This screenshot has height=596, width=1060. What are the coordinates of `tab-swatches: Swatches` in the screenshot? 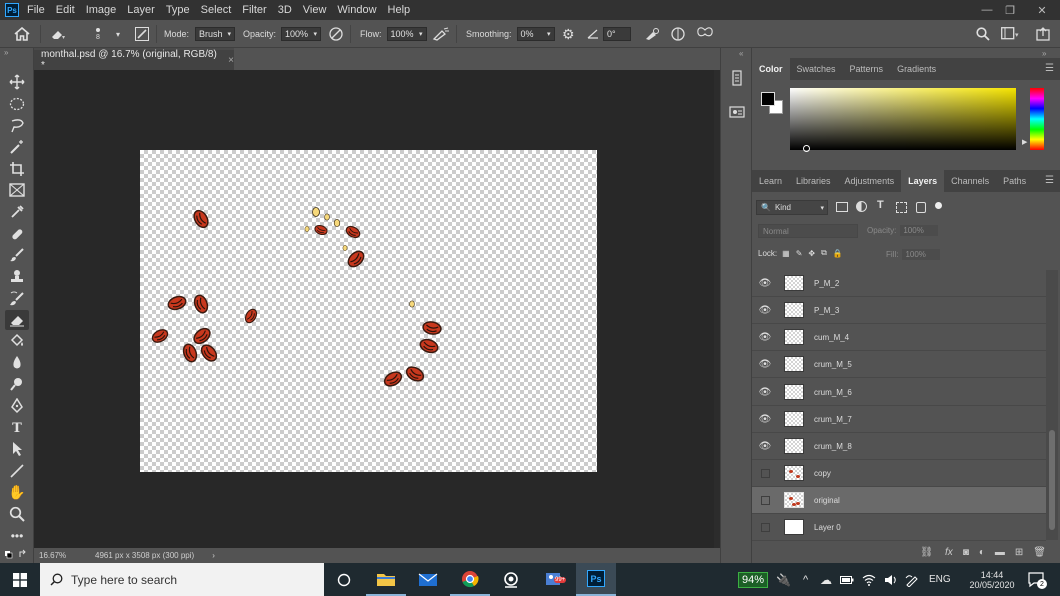 It's located at (816, 69).